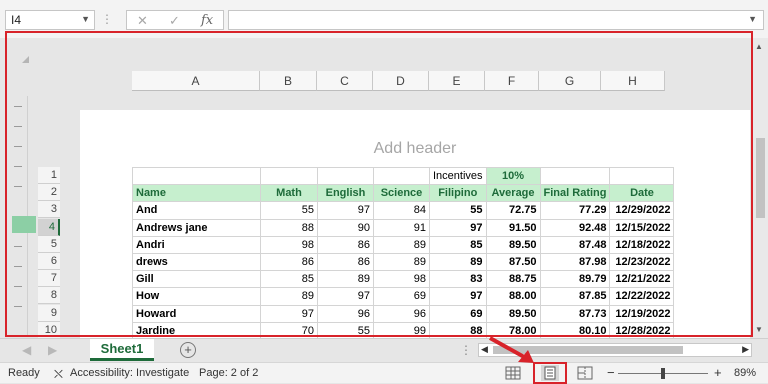  What do you see at coordinates (458, 193) in the screenshot?
I see `table-header-cell: Filipino` at bounding box center [458, 193].